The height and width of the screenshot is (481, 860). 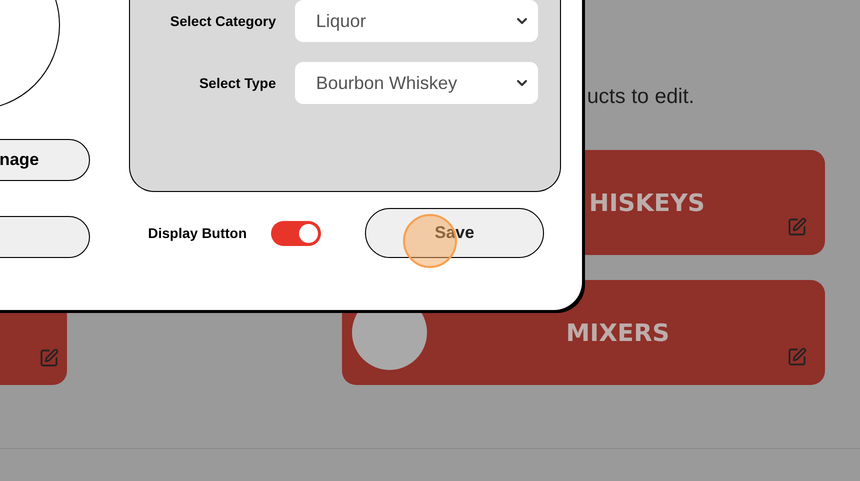 I want to click on instruction-text: ucts to edit., so click(x=641, y=97).